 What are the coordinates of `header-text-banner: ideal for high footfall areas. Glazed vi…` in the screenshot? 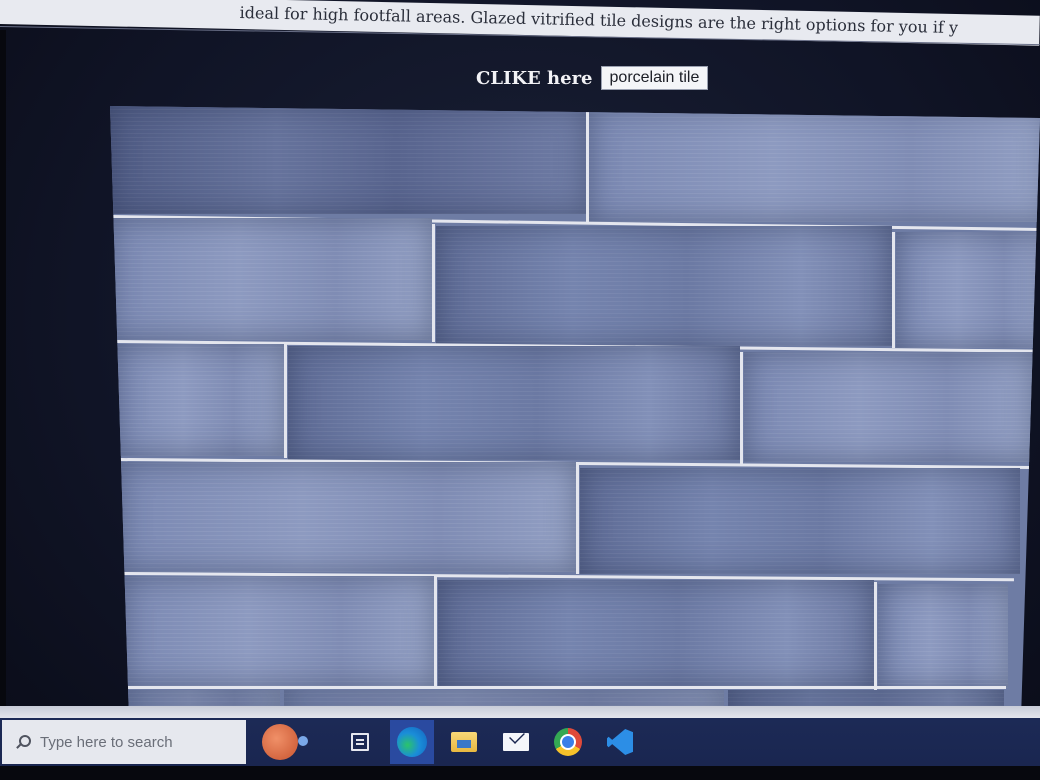 It's located at (520, 23).